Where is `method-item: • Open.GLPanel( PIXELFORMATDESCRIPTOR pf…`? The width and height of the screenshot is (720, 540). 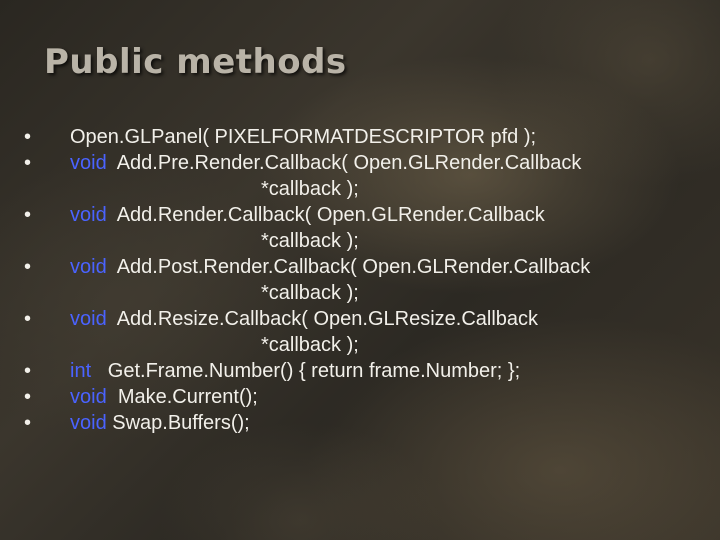 method-item: • Open.GLPanel( PIXELFORMATDESCRIPTOR pf… is located at coordinates (360, 137).